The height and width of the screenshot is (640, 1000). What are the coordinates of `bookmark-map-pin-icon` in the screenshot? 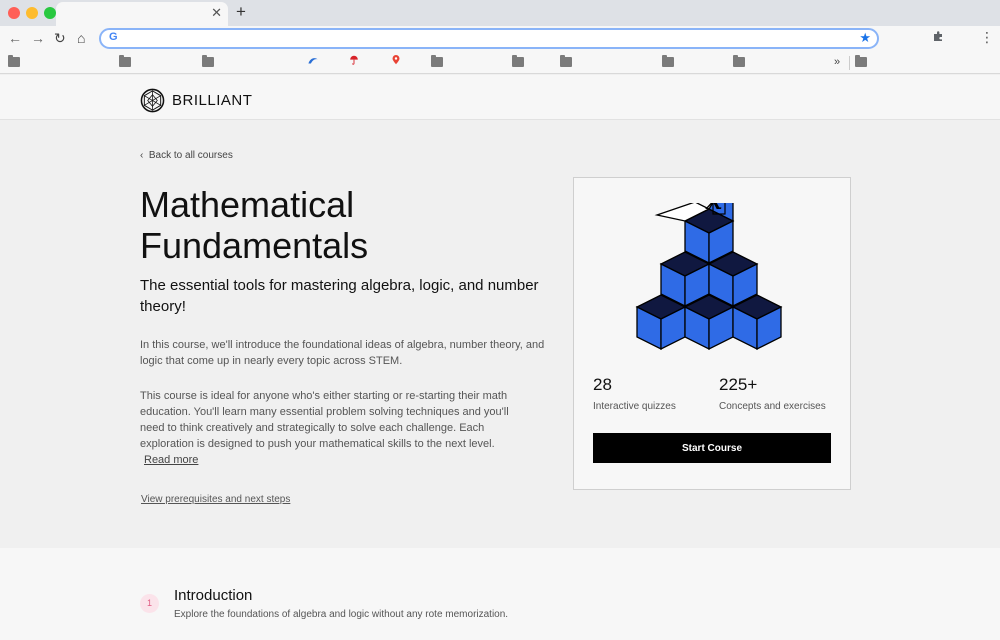 It's located at (396, 60).